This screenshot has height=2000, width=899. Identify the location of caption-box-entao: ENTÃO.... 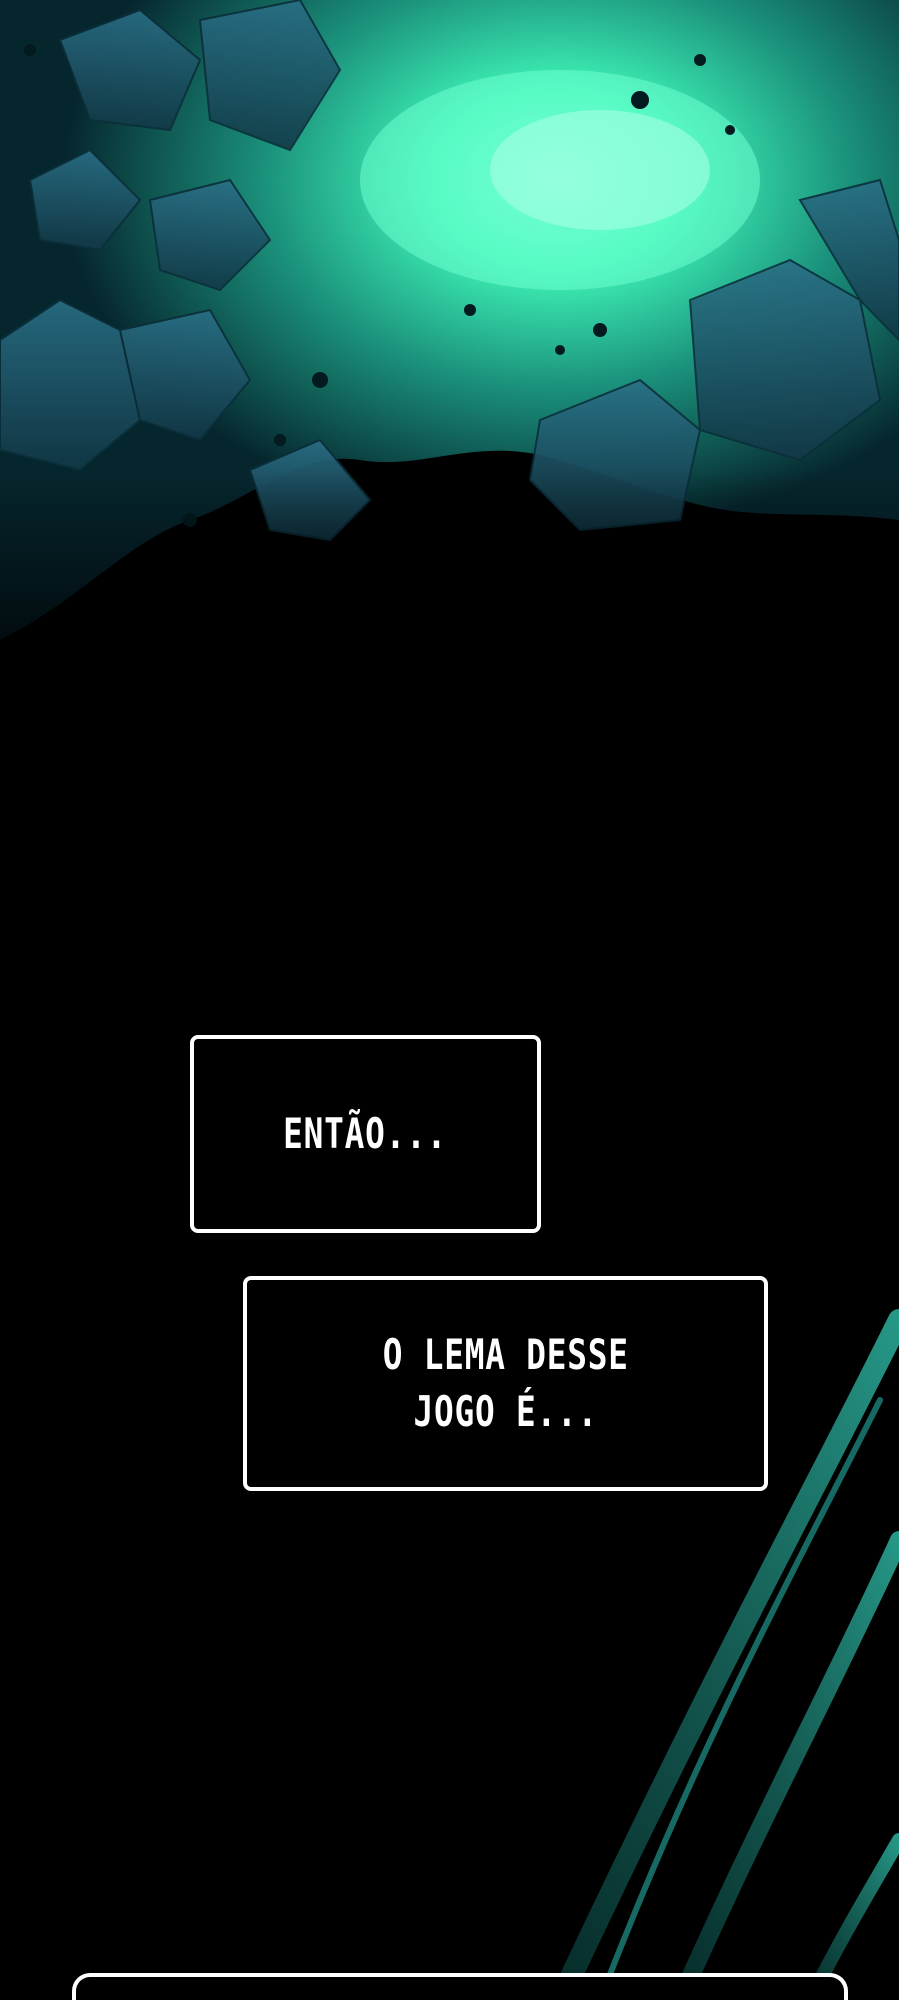
(365, 1134).